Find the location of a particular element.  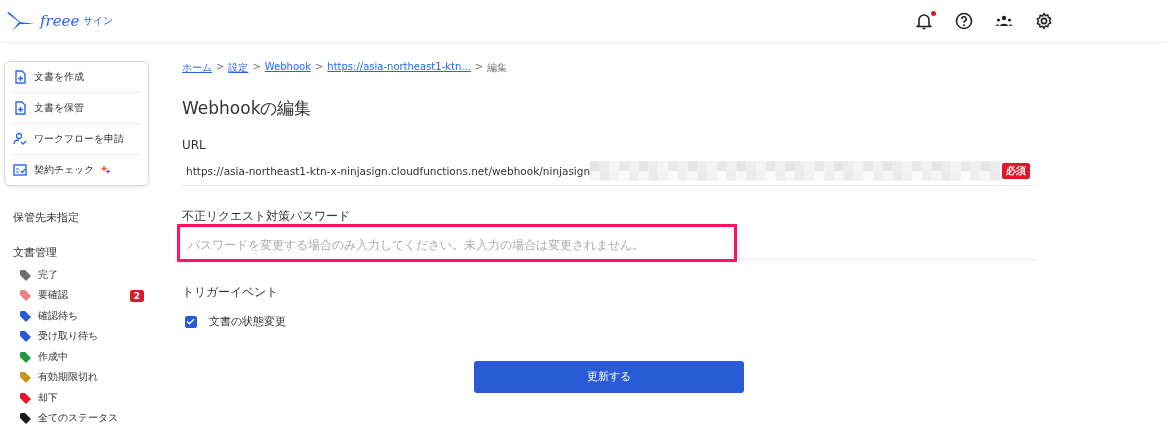

breadcrumb-link: 設定 is located at coordinates (238, 68).